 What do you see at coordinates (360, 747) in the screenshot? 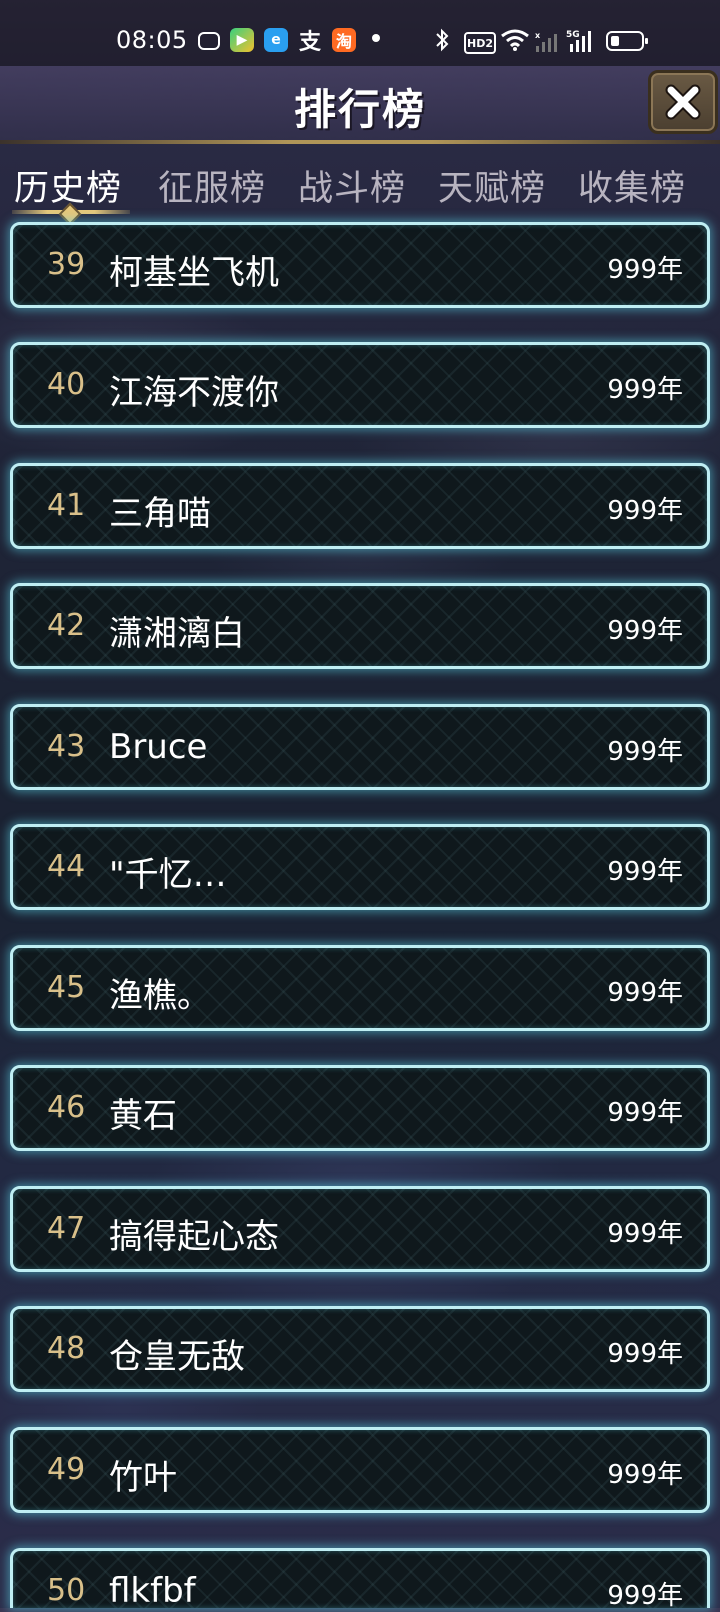
I see `ranking-row: 43 Bruce 999年` at bounding box center [360, 747].